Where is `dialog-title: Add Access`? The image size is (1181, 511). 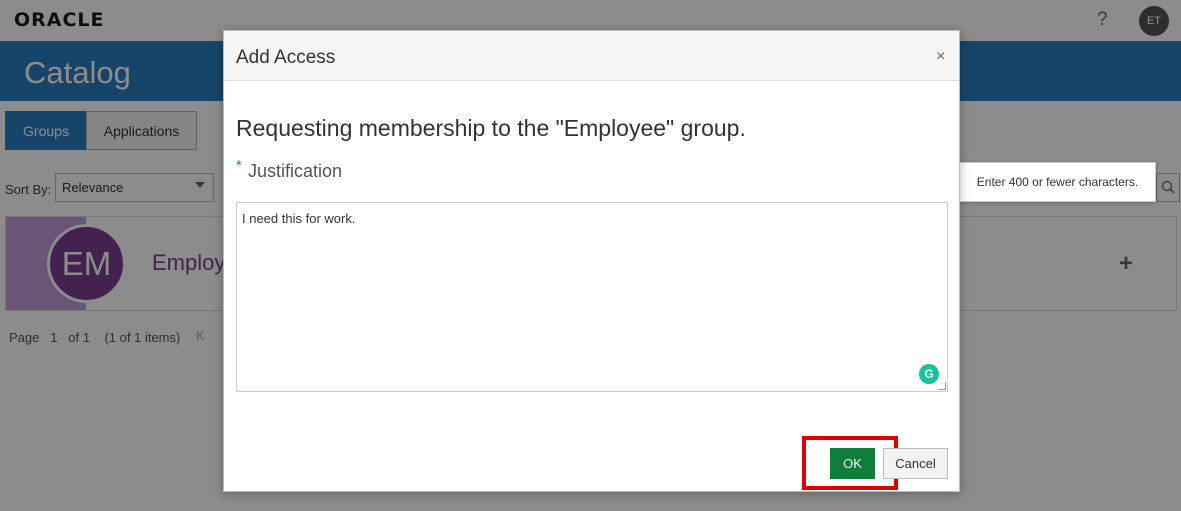
dialog-title: Add Access is located at coordinates (286, 57).